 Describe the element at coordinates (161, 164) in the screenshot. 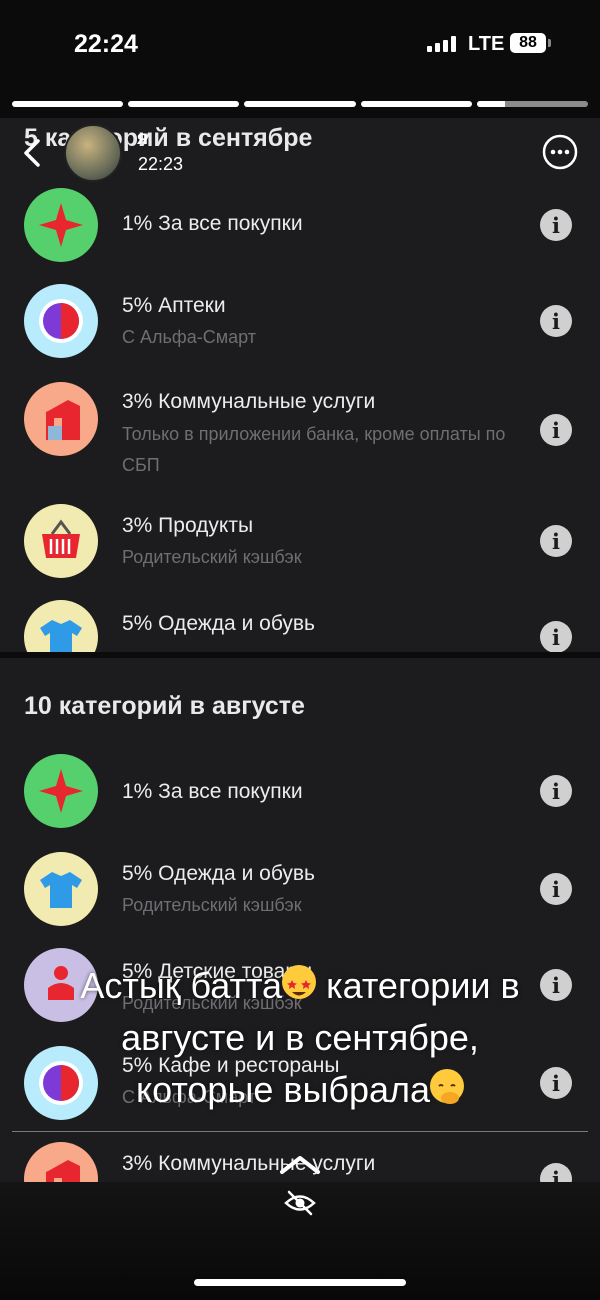

I see `post-time: 22:23` at that location.